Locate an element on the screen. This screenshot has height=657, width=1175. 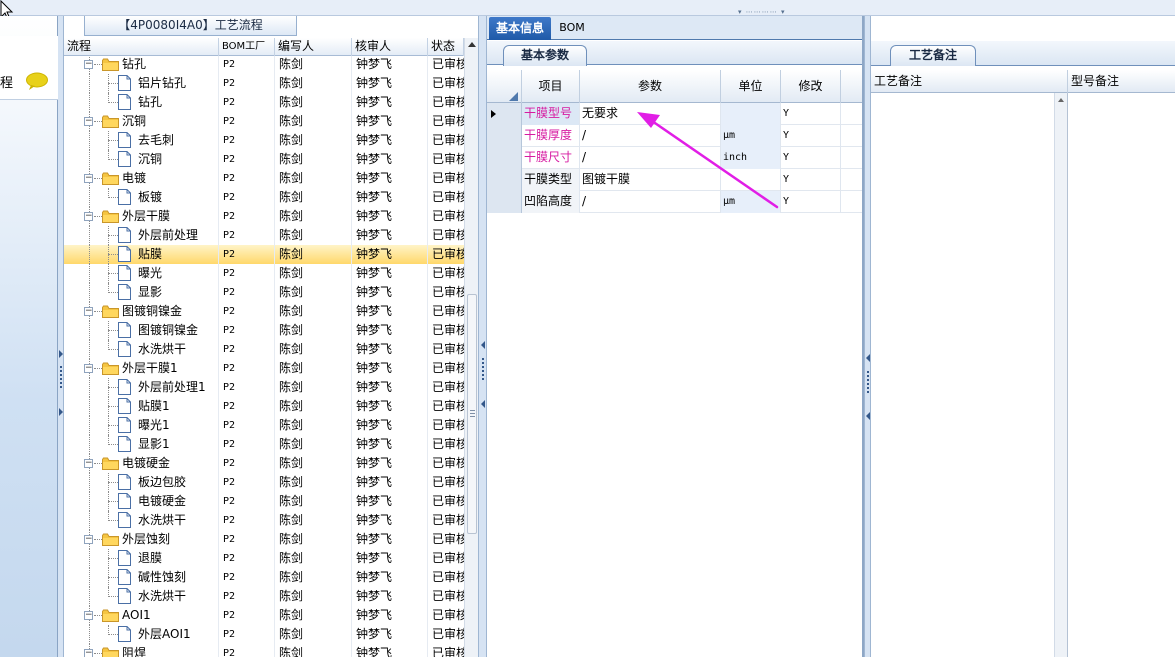
tree-node: 显影 is located at coordinates (141, 292).